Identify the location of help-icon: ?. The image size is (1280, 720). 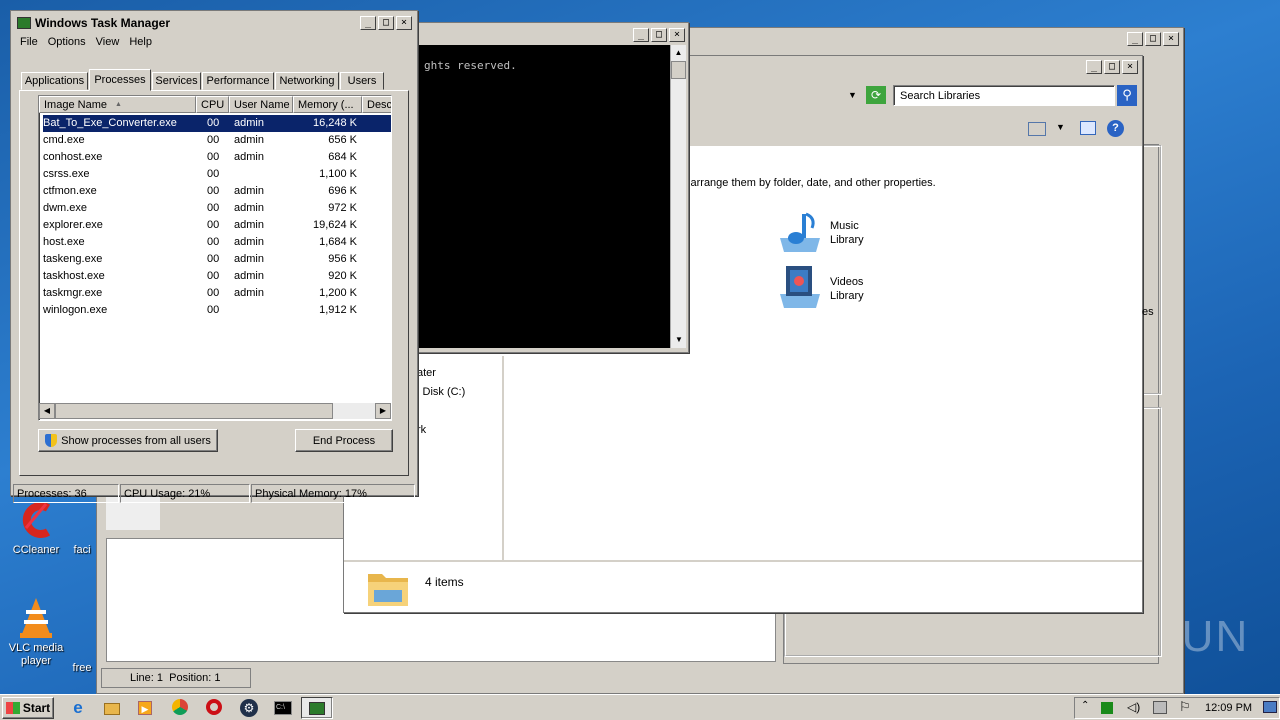
(1115, 128).